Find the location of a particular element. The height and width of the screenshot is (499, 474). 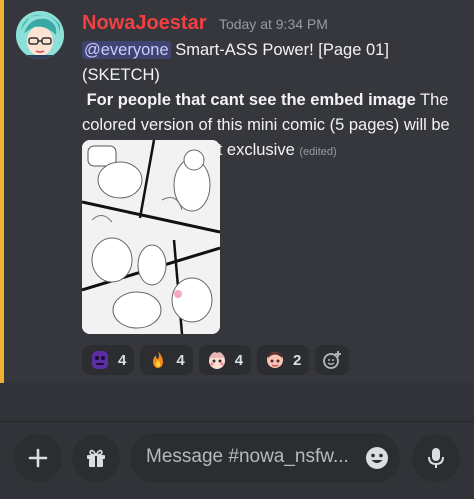

gift-button is located at coordinates (96, 458).